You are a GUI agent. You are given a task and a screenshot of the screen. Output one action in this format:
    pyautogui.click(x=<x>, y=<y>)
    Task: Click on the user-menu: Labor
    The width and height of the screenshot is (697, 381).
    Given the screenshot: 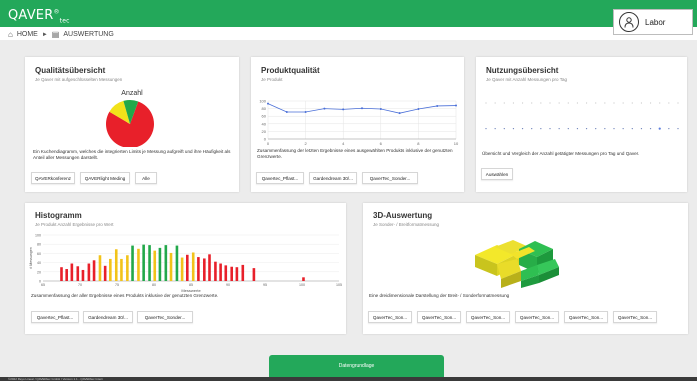 What is the action you would take?
    pyautogui.click(x=653, y=22)
    